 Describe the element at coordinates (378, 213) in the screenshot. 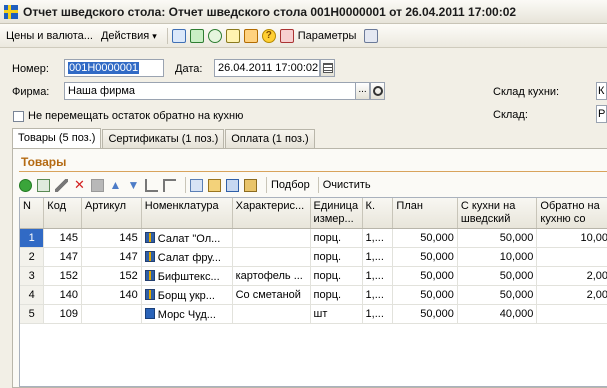

I see `column-header: К.` at that location.